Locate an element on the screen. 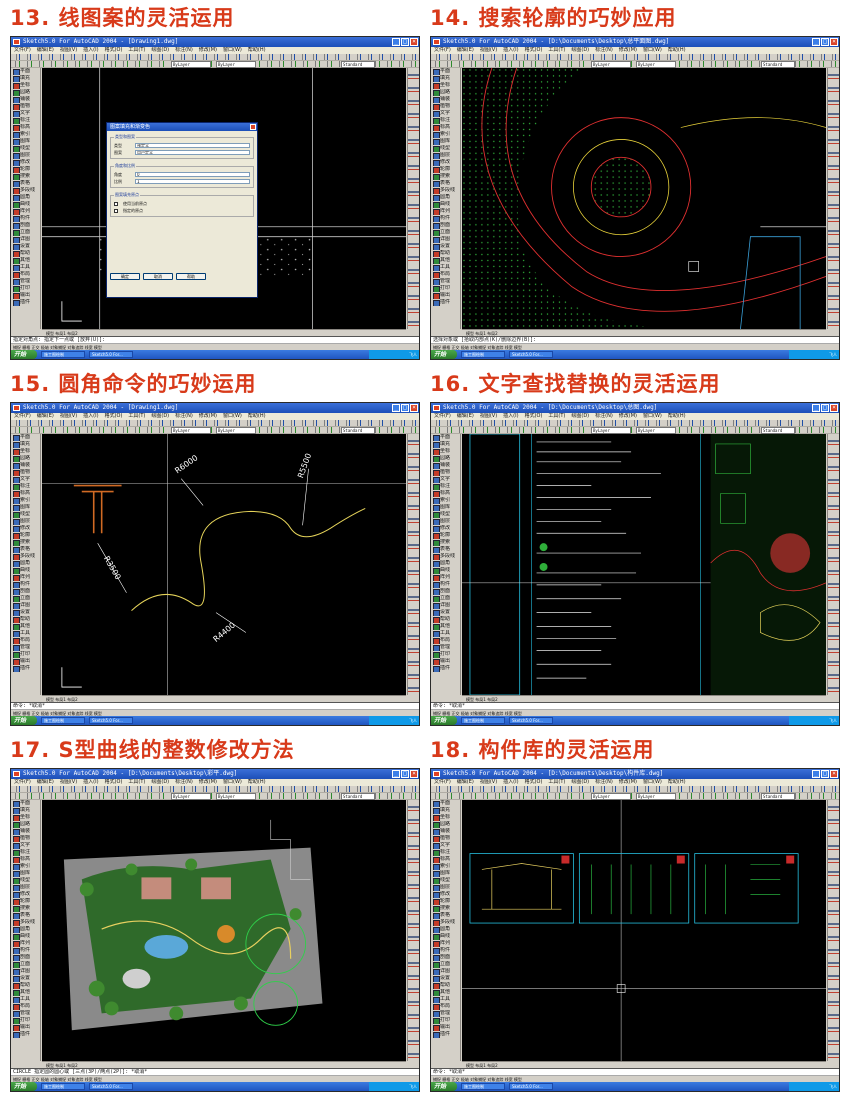 The image size is (850, 1094). tool-panel-item: 表格 is located at coordinates (25, 915).